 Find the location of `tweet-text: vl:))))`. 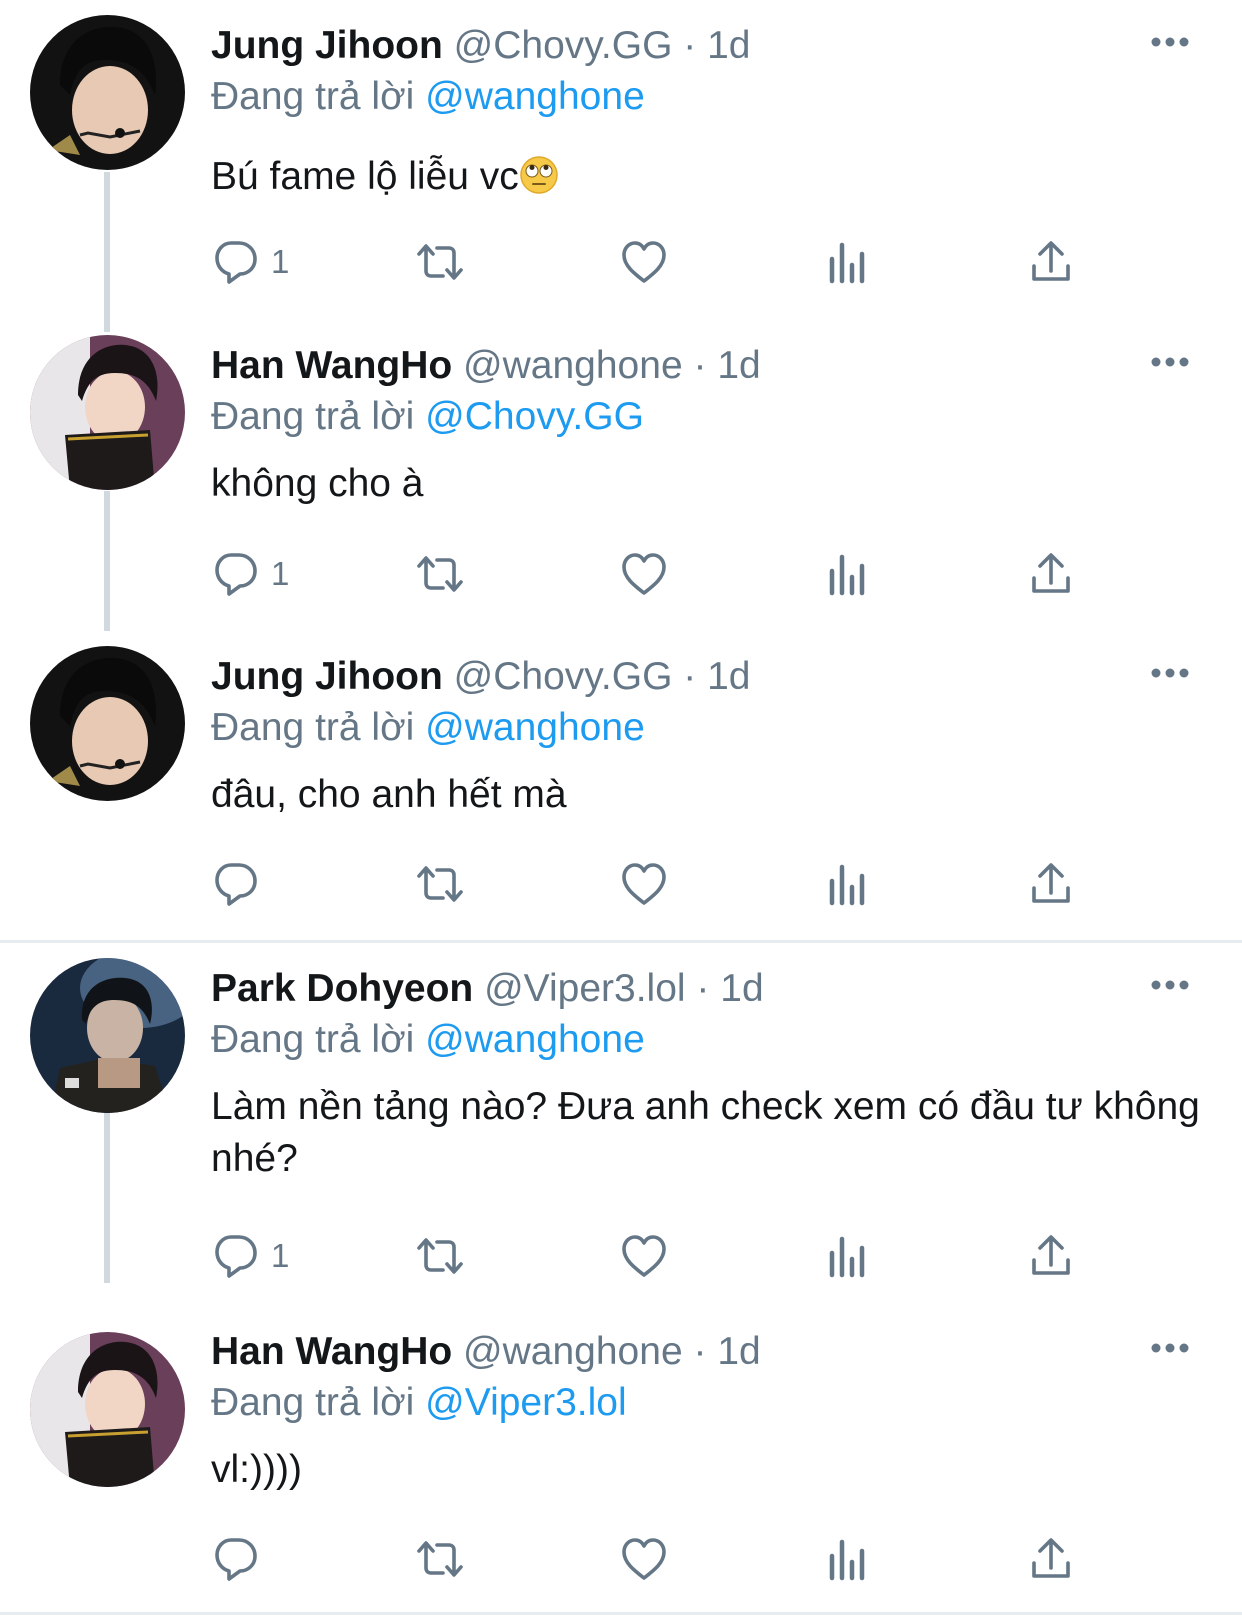

tweet-text: vl:)))) is located at coordinates (256, 1469).